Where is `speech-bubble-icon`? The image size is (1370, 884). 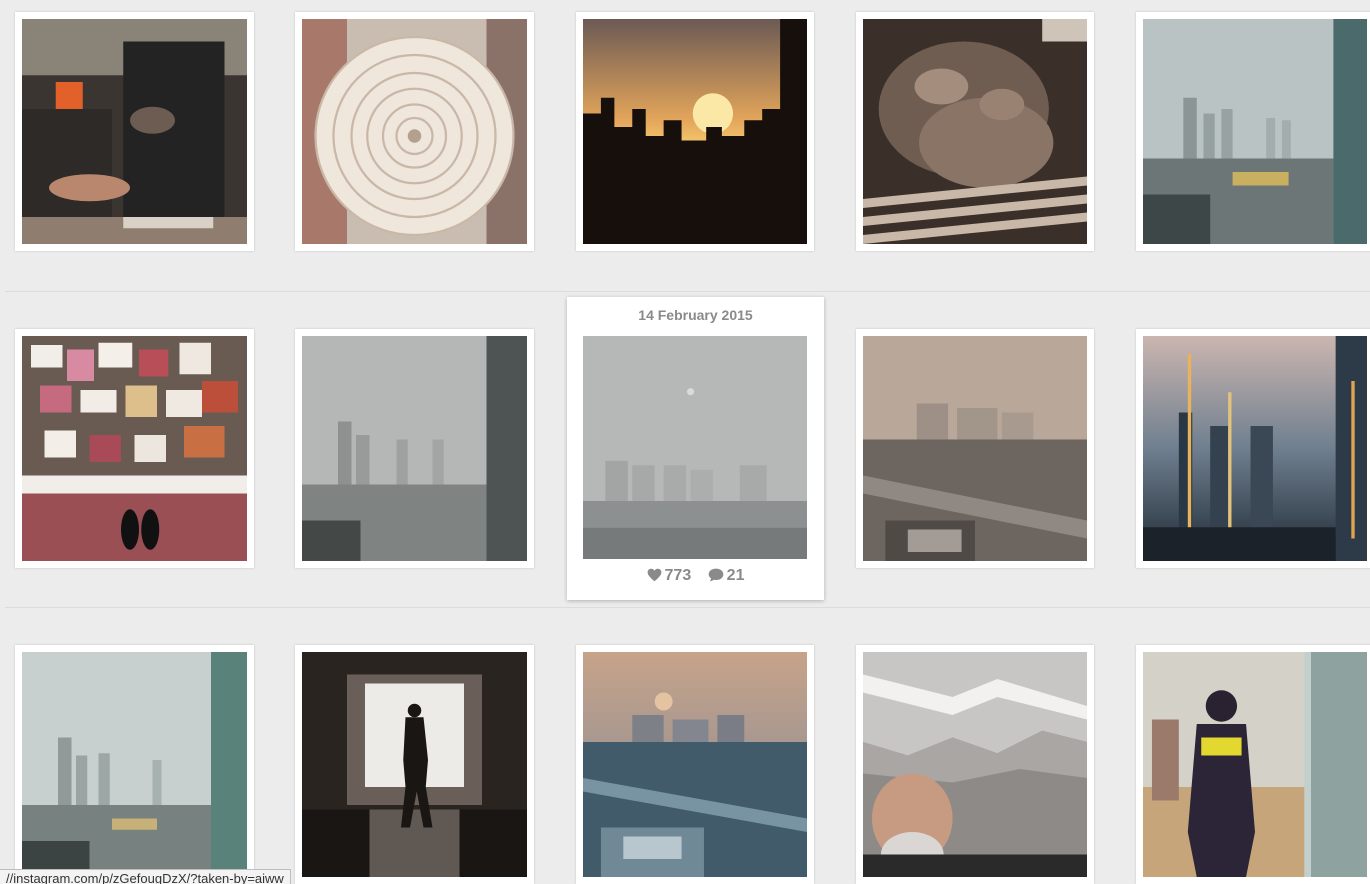 speech-bubble-icon is located at coordinates (716, 575).